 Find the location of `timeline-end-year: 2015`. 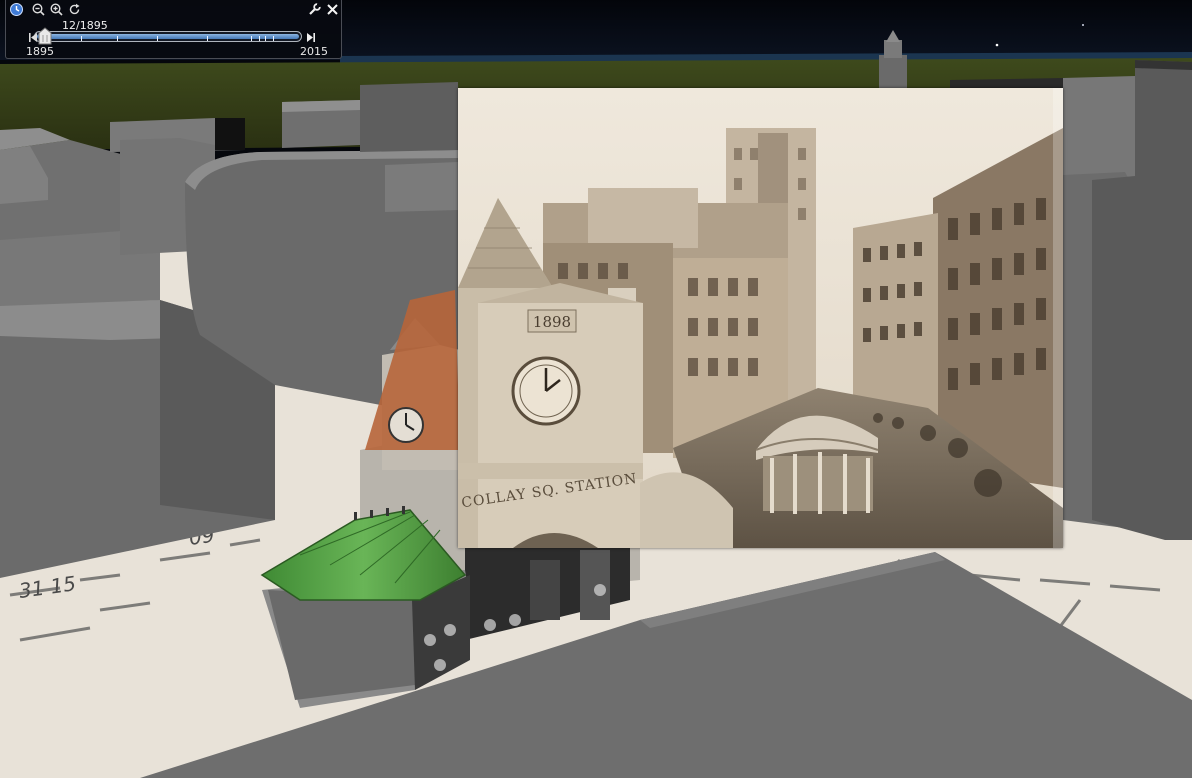

timeline-end-year: 2015 is located at coordinates (314, 51).